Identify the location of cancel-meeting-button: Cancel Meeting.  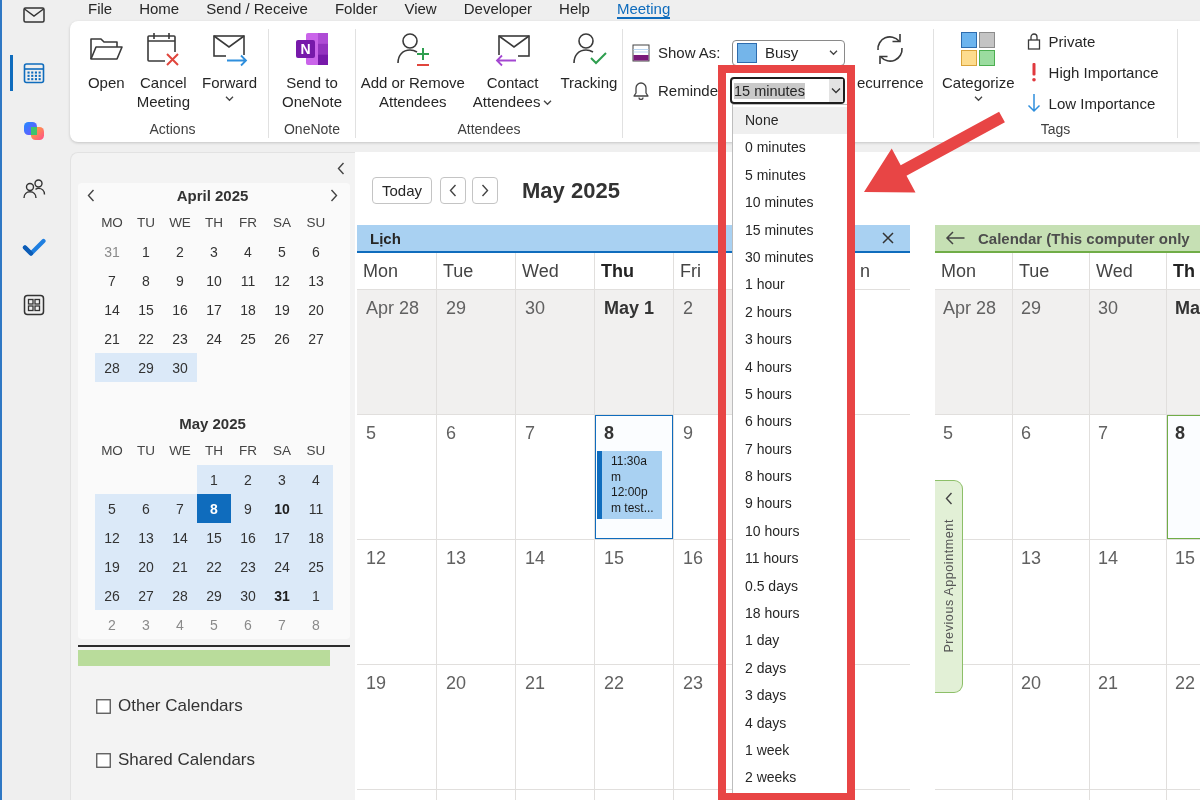
(163, 69).